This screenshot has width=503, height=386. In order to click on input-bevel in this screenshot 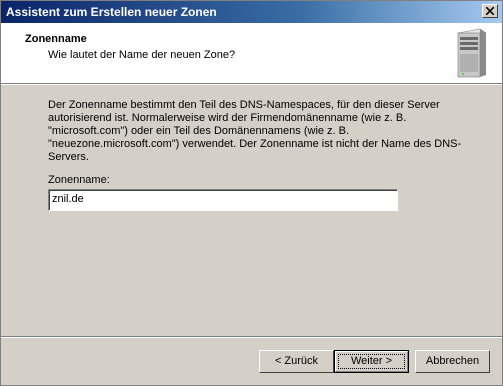, I will do `click(223, 200)`.